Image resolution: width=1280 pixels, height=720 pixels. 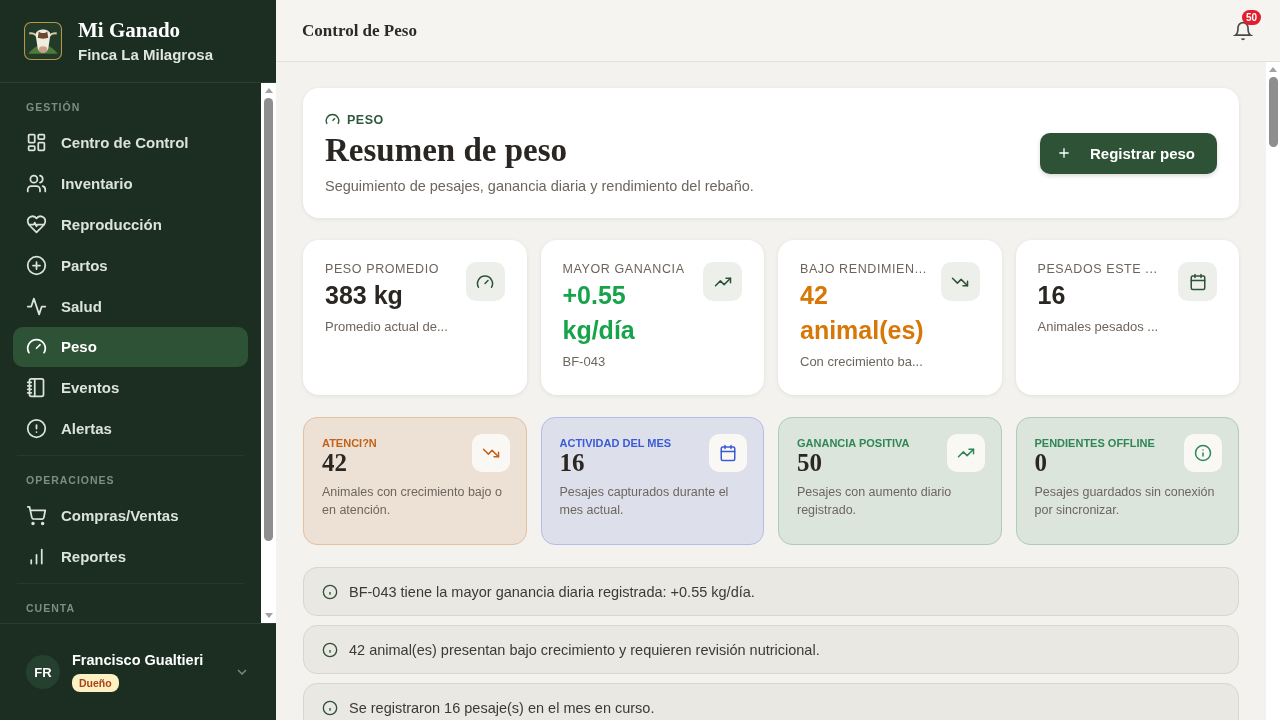 What do you see at coordinates (95, 683) in the screenshot?
I see `role-badge: Dueño` at bounding box center [95, 683].